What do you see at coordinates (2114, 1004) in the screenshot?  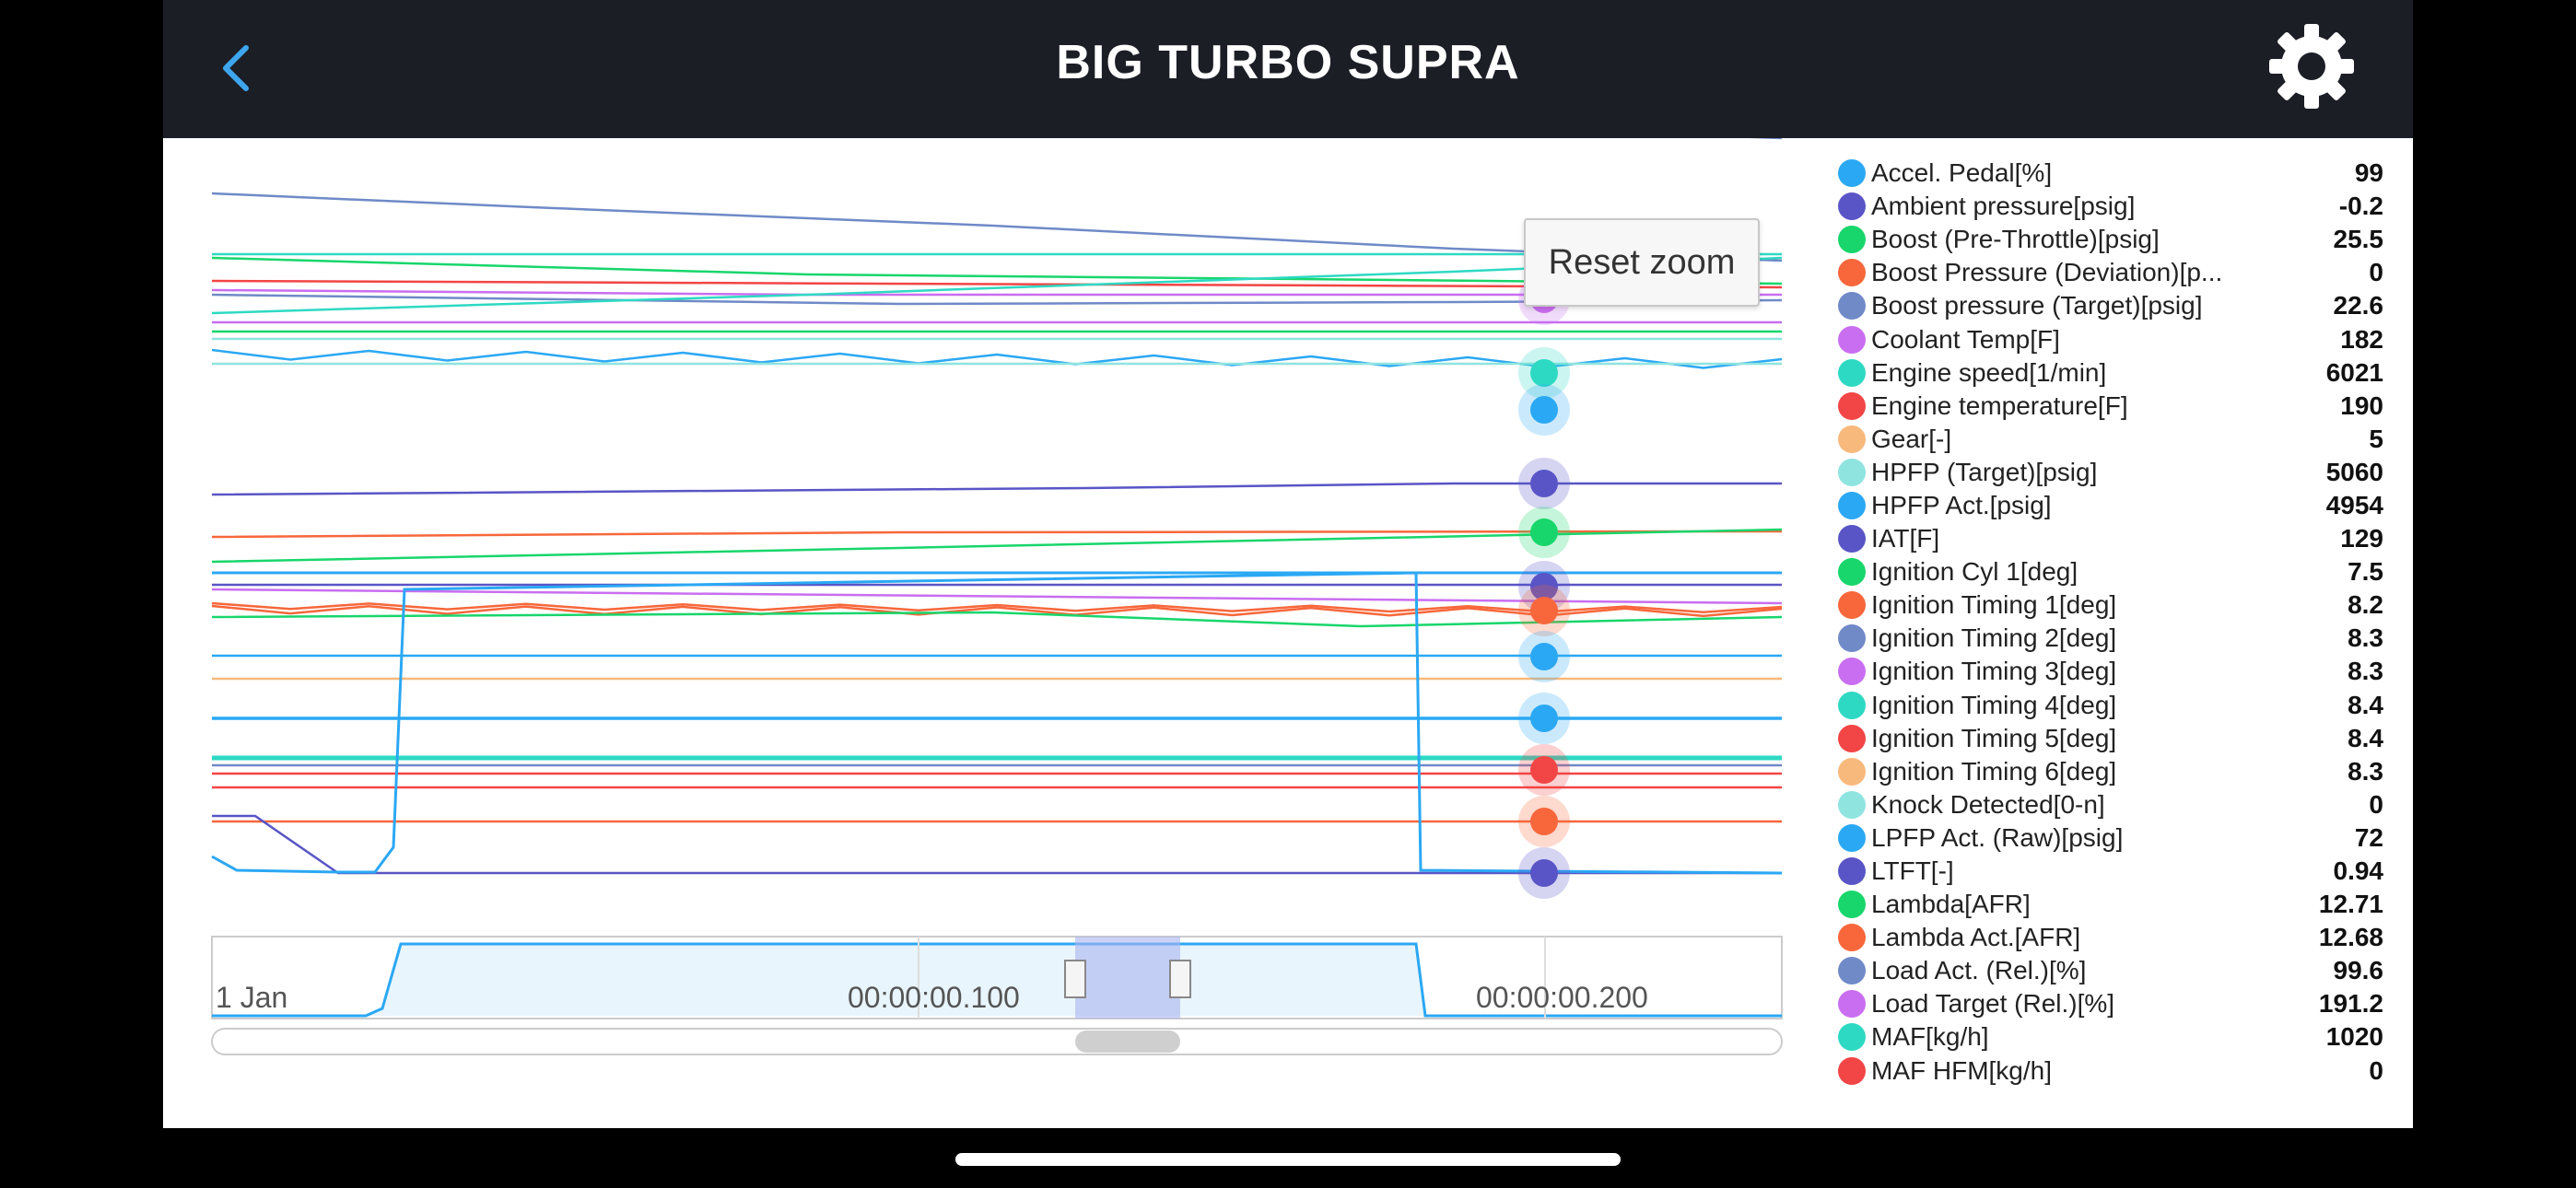 I see `legend-item: Load Target (Rel.)[%] 191.2` at bounding box center [2114, 1004].